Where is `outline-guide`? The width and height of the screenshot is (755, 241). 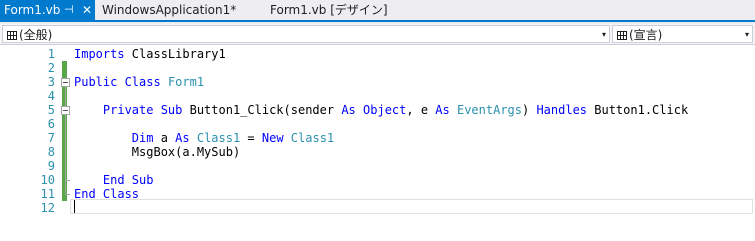
outline-guide is located at coordinates (65, 147).